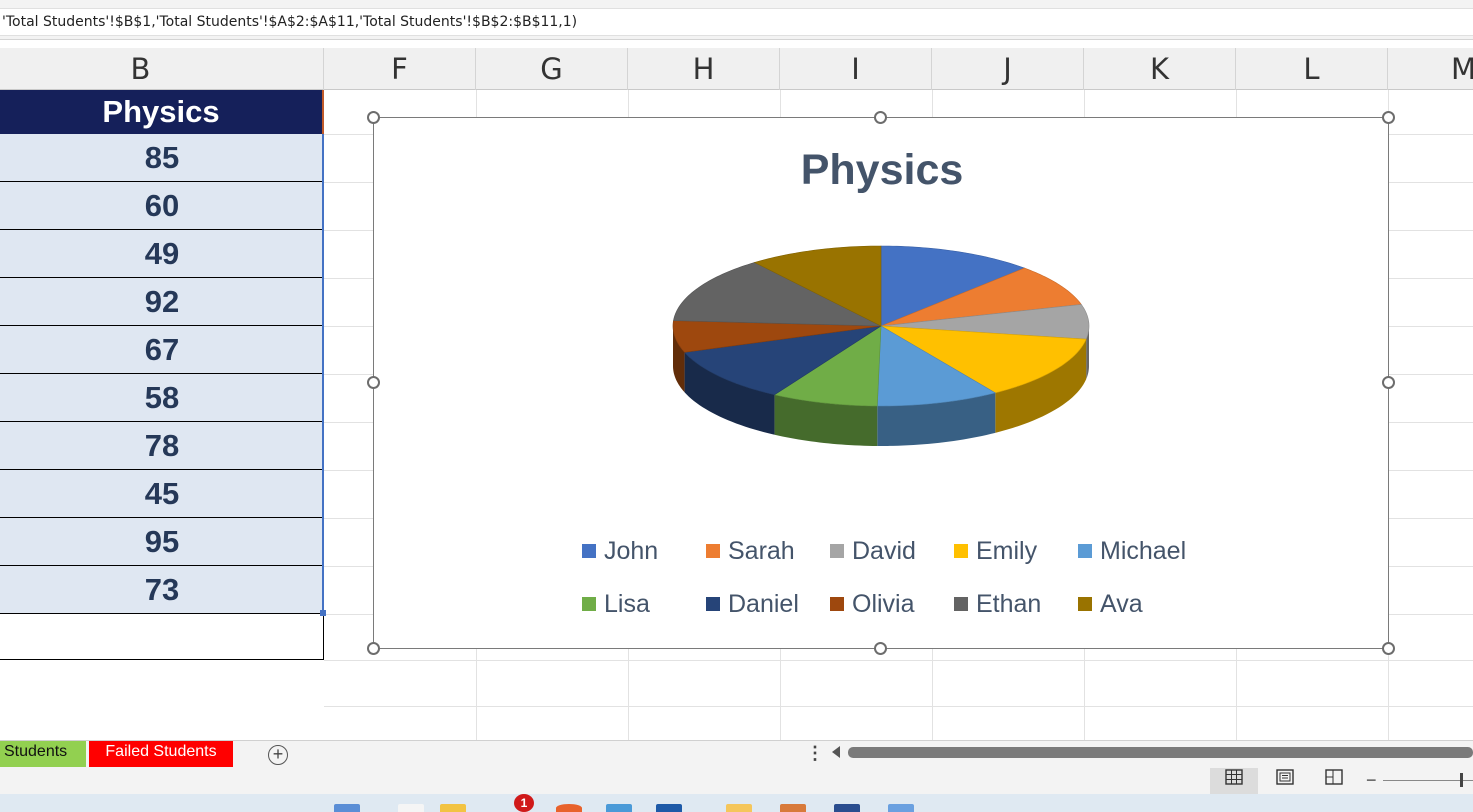 The image size is (1473, 812). What do you see at coordinates (761, 551) in the screenshot?
I see `legend-label: Sarah` at bounding box center [761, 551].